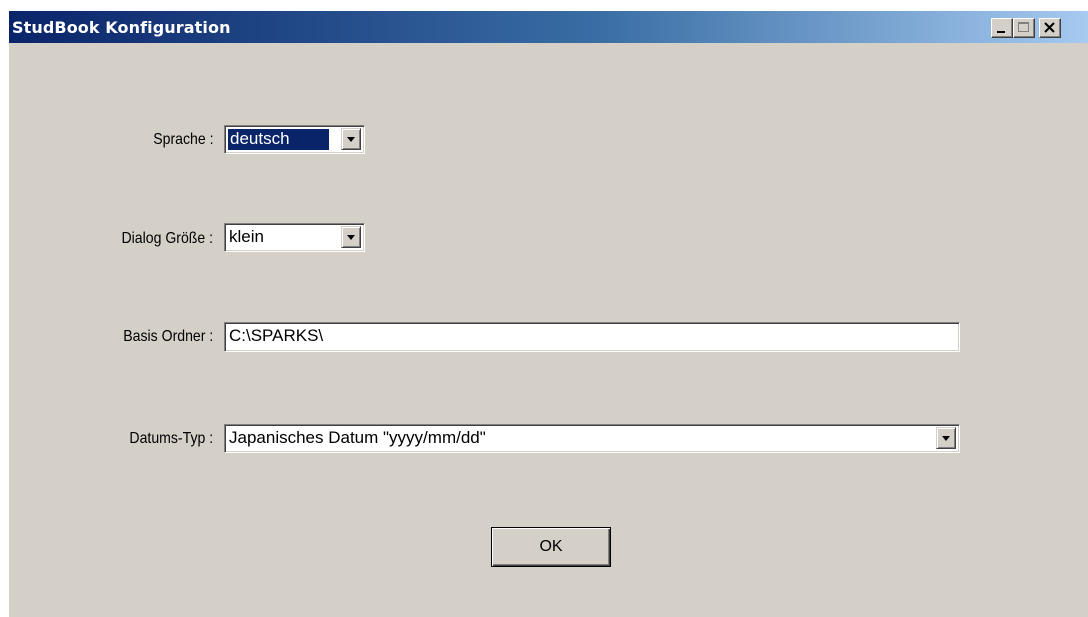 The width and height of the screenshot is (1088, 617). Describe the element at coordinates (182, 139) in the screenshot. I see `language-label: Sprache :` at that location.